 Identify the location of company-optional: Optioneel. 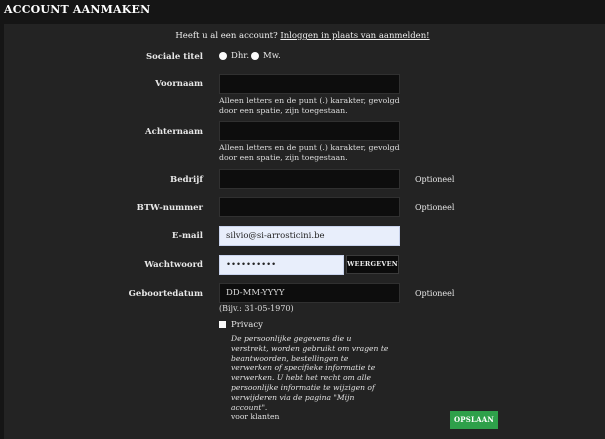
(435, 179).